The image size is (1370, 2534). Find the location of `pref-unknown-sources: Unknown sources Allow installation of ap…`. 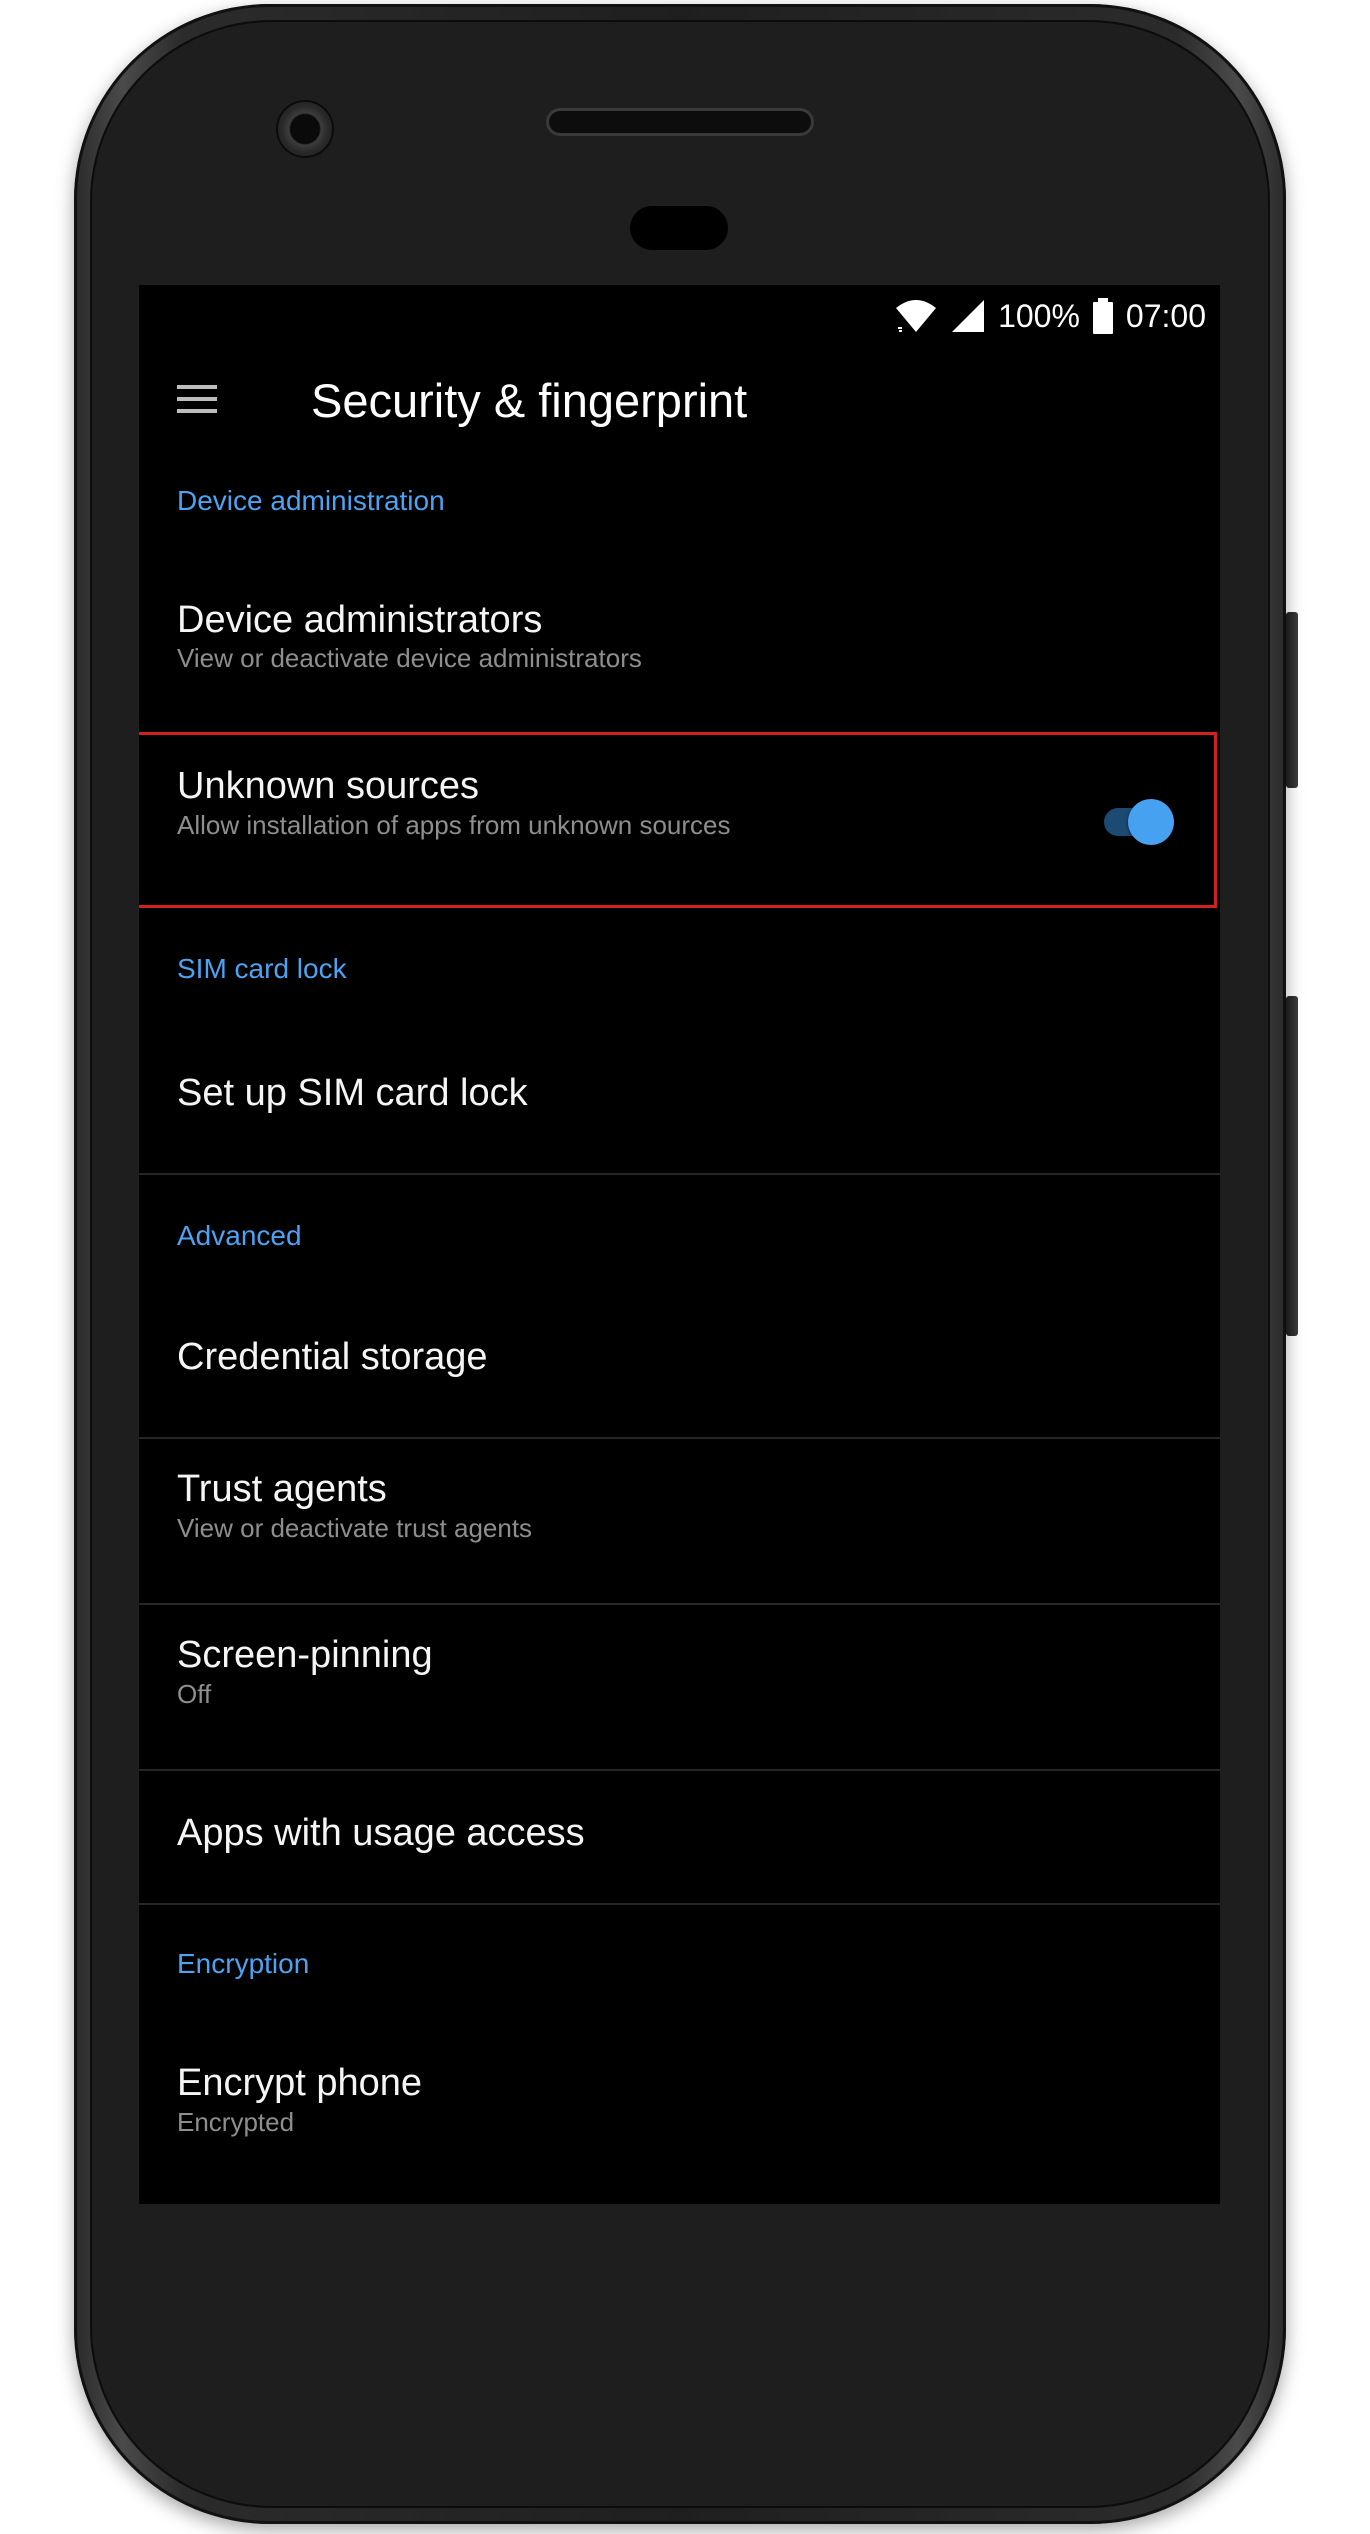

pref-unknown-sources: Unknown sources Allow installation of ap… is located at coordinates (679, 821).